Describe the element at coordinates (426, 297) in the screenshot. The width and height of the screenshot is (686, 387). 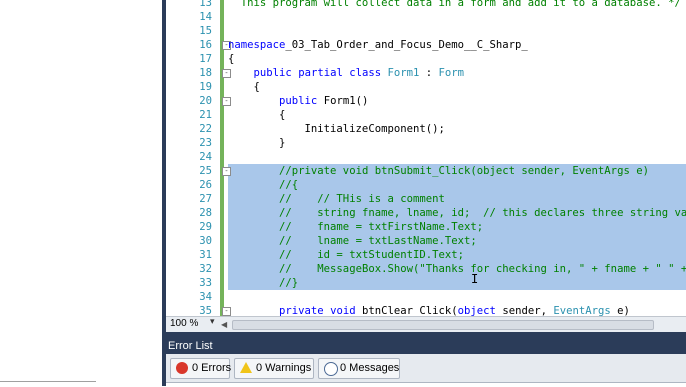
I see `code-line: 34` at that location.